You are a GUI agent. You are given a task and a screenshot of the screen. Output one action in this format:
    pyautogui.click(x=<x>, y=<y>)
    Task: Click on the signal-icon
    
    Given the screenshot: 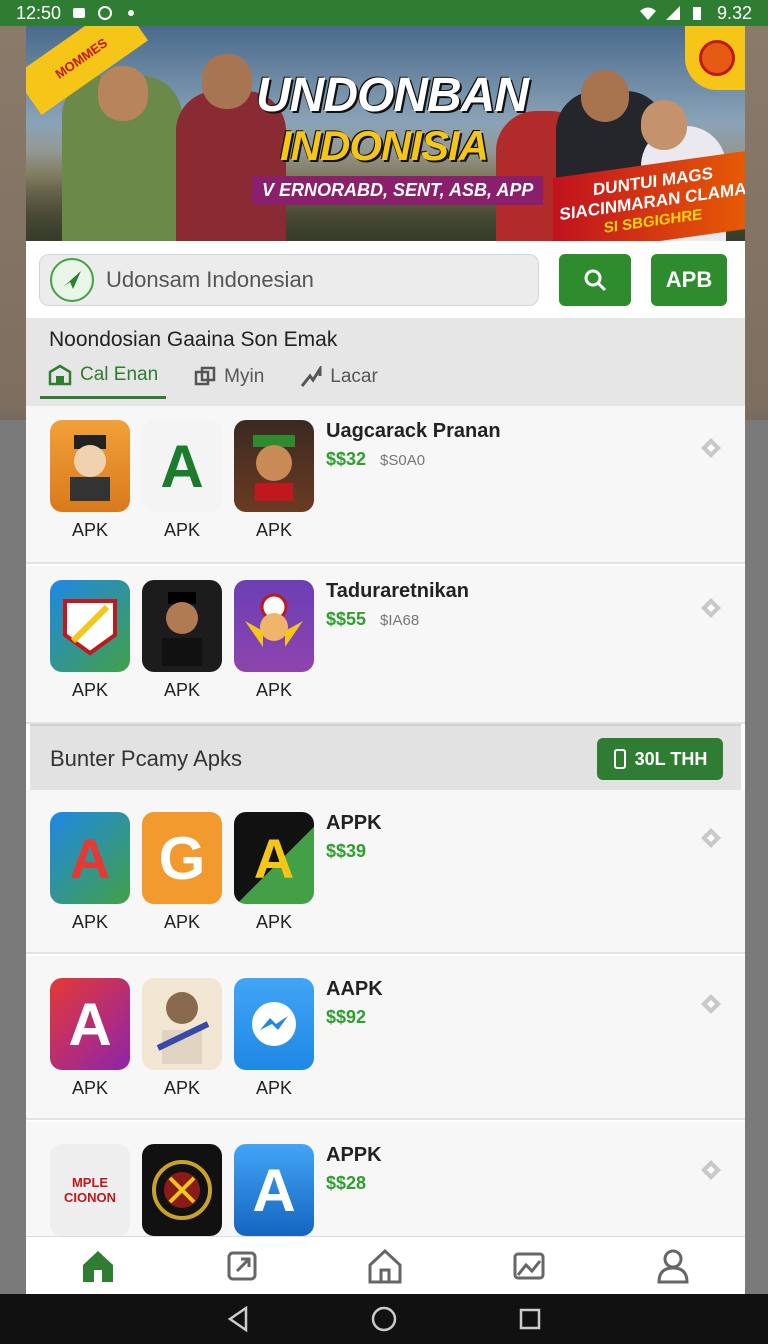 What is the action you would take?
    pyautogui.click(x=673, y=13)
    